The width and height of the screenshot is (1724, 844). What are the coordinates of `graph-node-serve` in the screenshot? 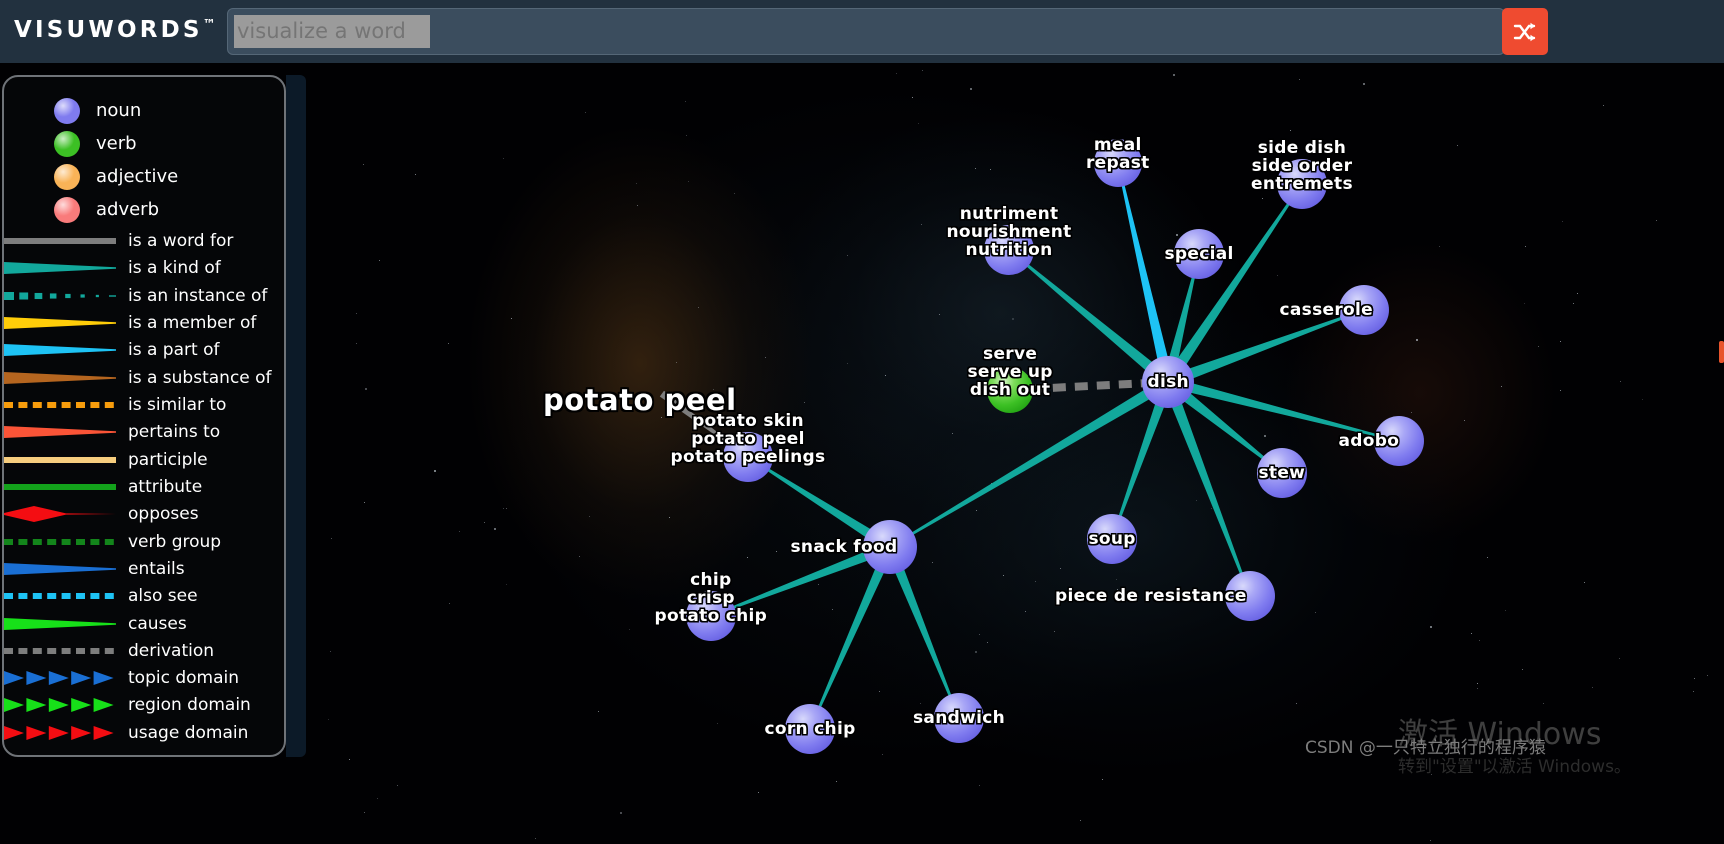 It's located at (1010, 390).